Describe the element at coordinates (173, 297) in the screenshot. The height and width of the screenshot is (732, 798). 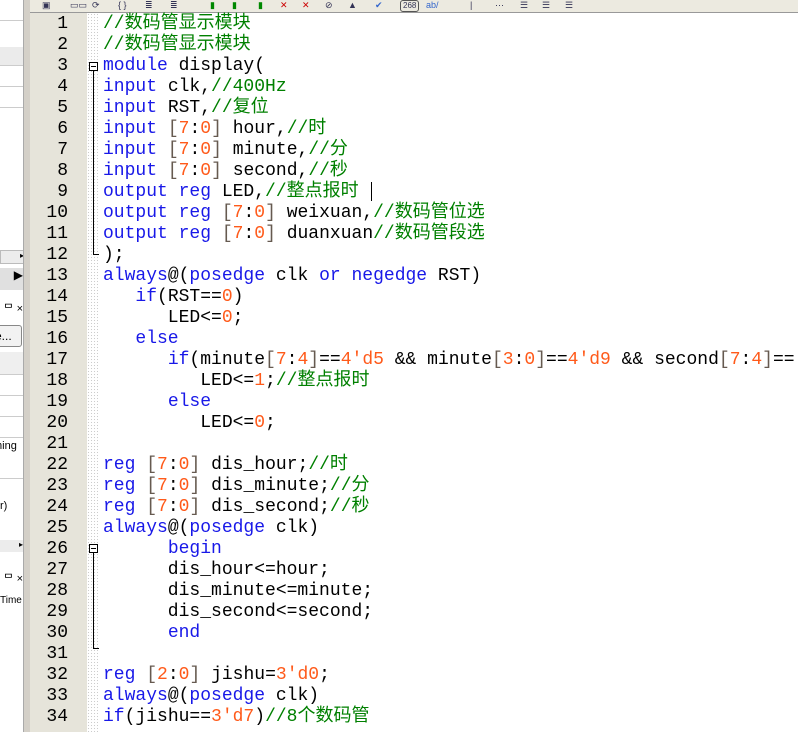
I see `code-line: if(RST==0)` at that location.